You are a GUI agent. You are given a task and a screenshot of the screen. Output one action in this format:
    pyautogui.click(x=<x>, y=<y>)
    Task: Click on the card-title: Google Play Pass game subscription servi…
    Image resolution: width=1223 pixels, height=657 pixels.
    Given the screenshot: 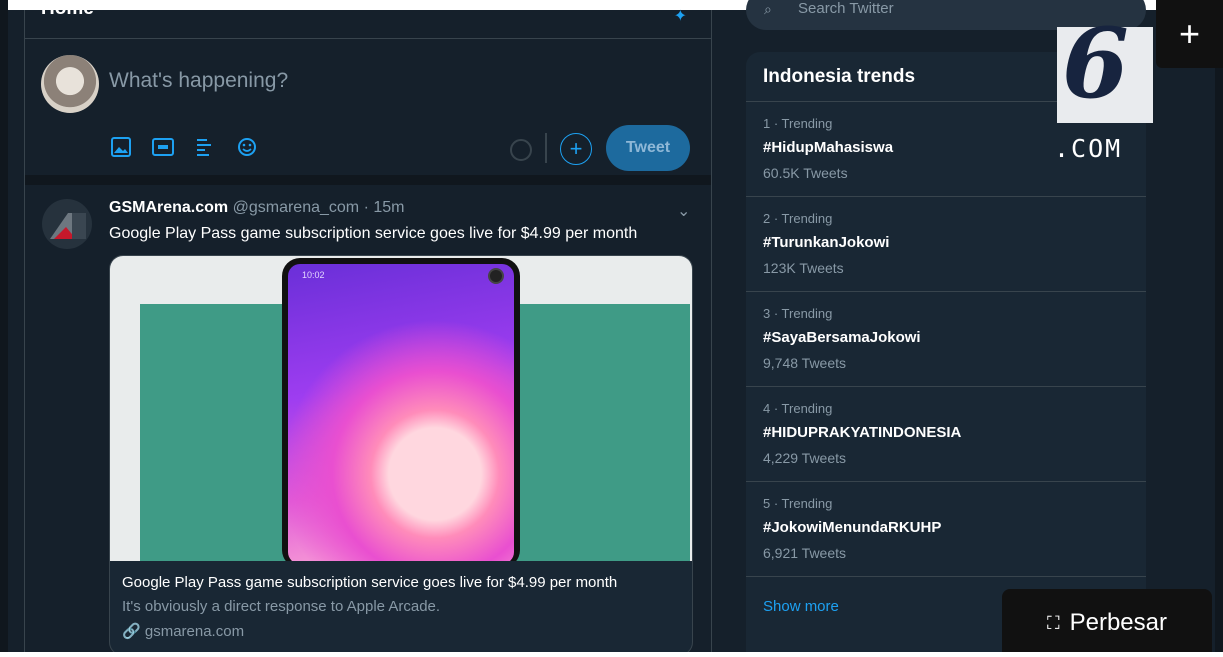 What is the action you would take?
    pyautogui.click(x=370, y=582)
    